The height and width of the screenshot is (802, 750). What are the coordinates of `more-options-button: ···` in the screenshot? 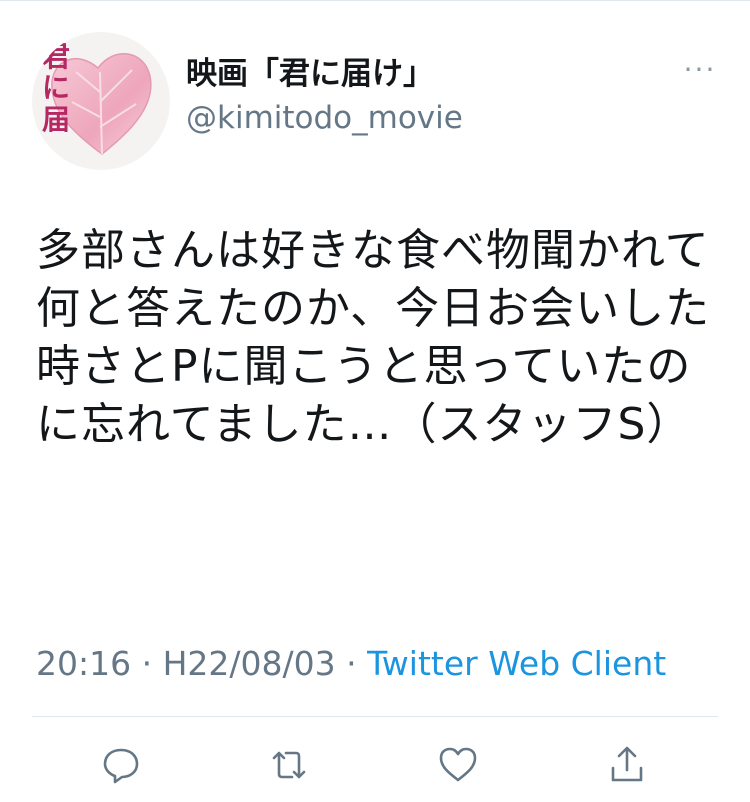 It's located at (700, 70).